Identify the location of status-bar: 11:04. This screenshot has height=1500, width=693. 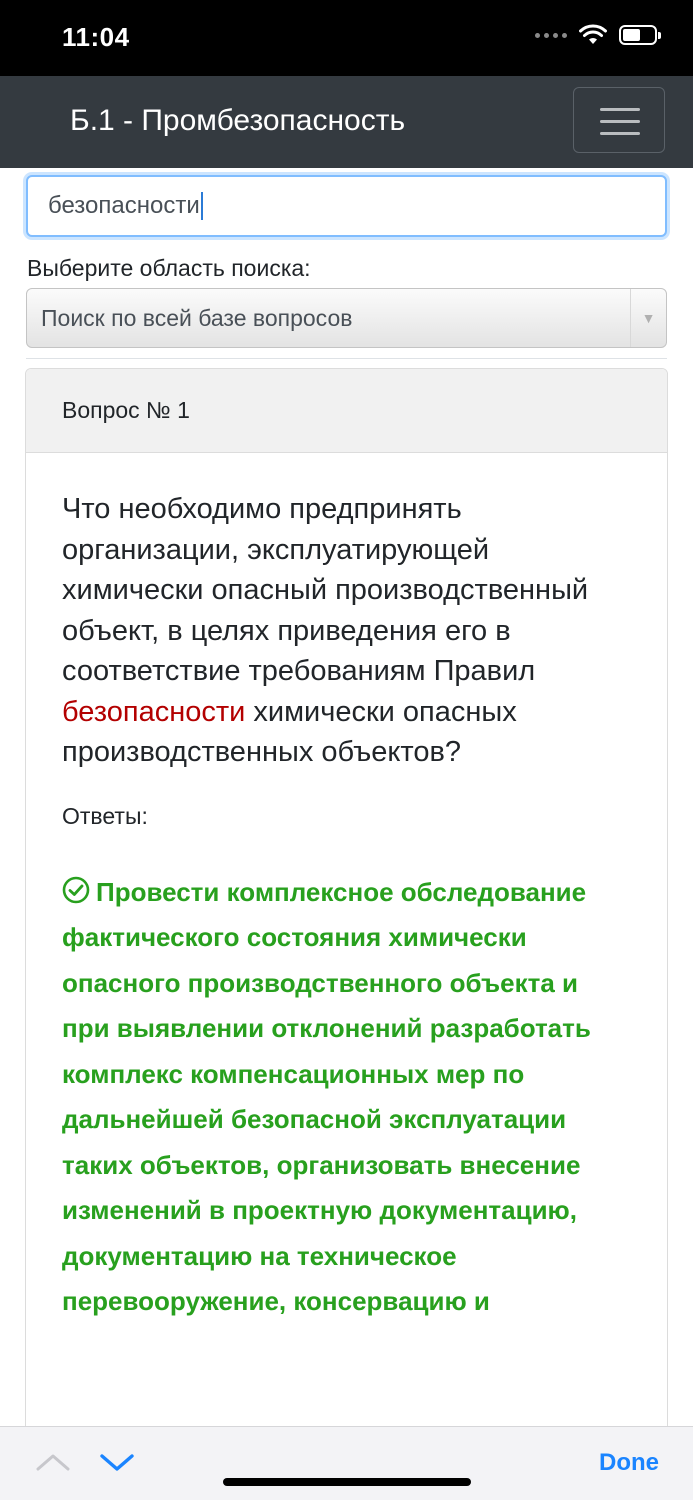
(346, 38).